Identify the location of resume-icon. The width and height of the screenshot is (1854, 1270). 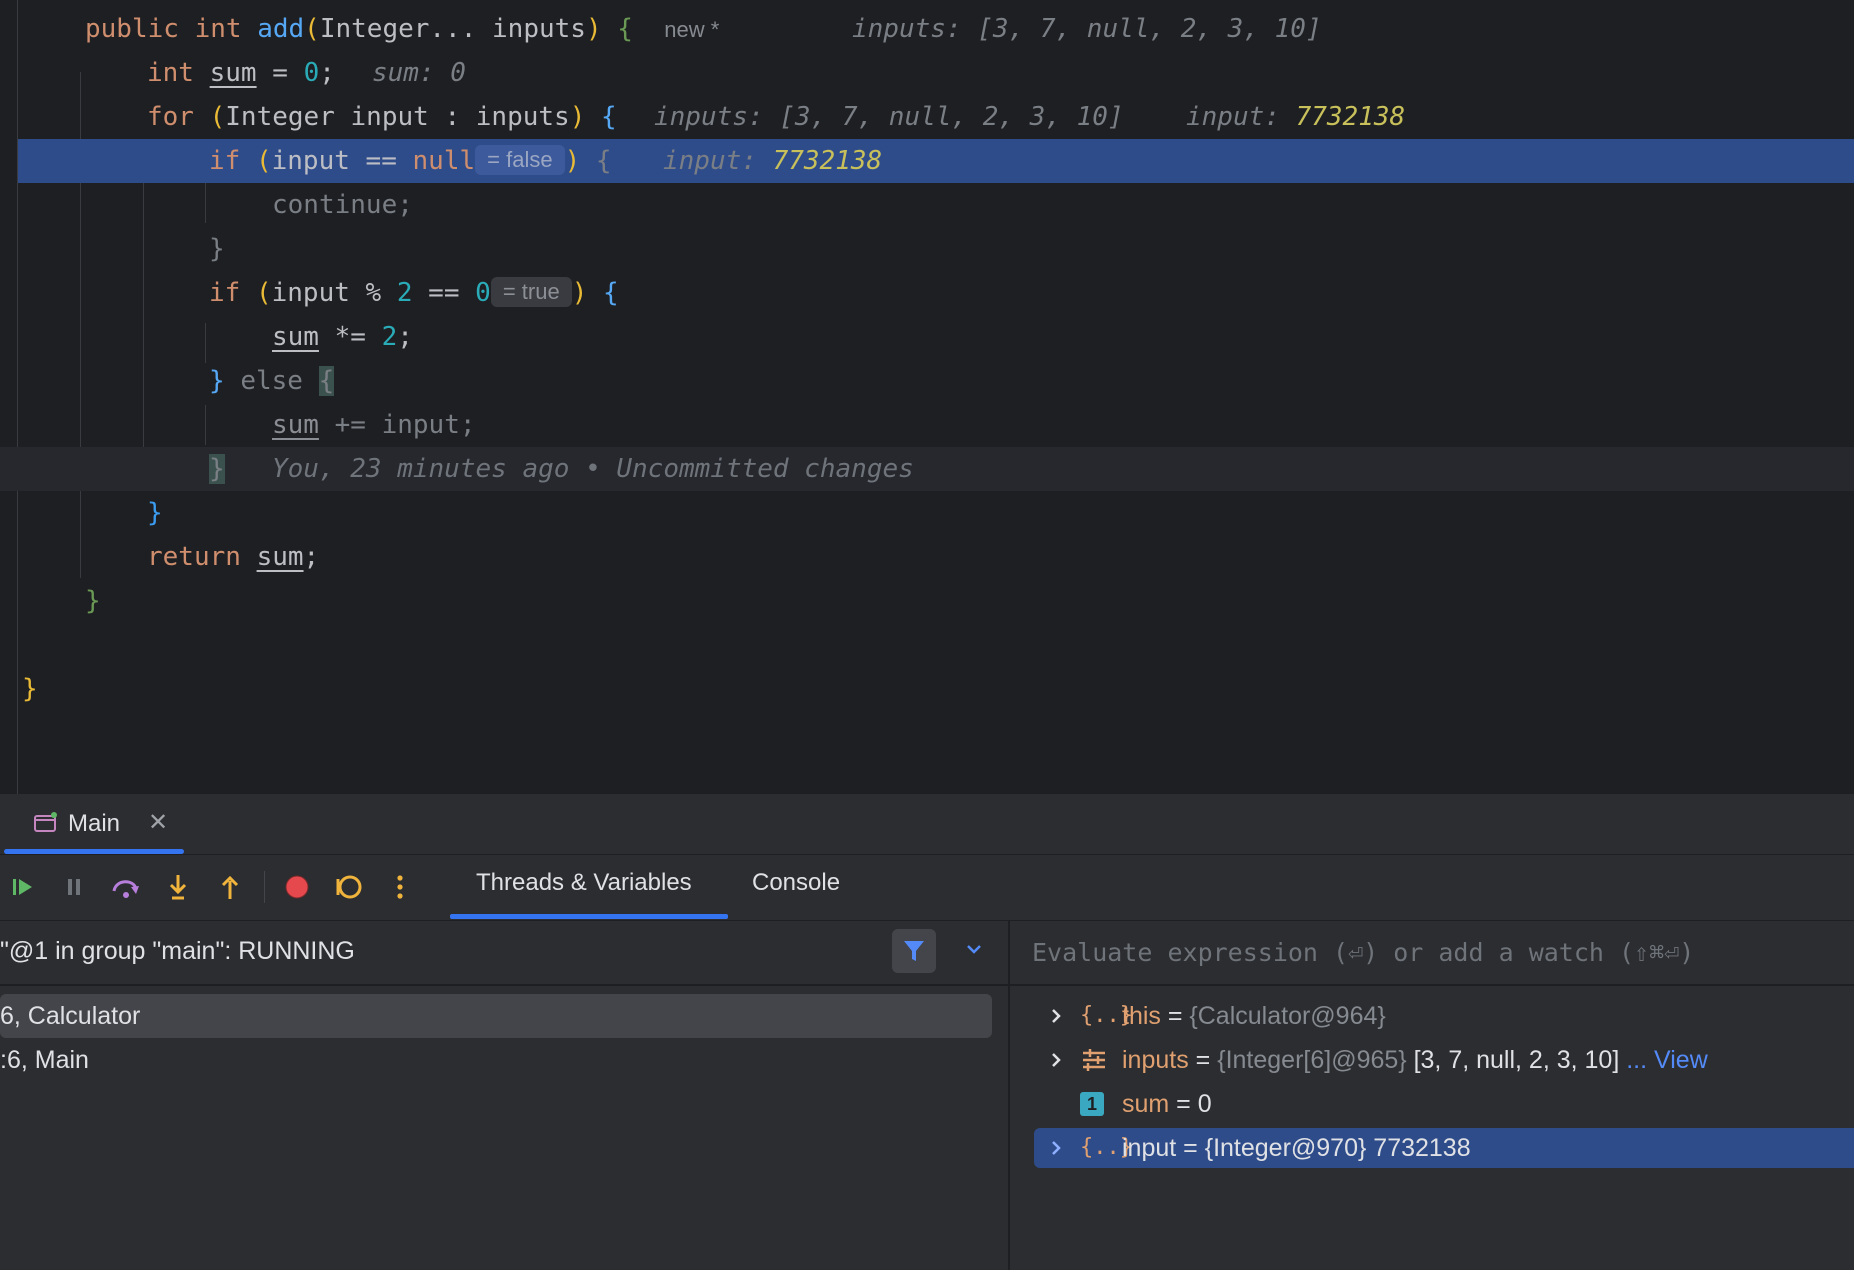
(22, 887).